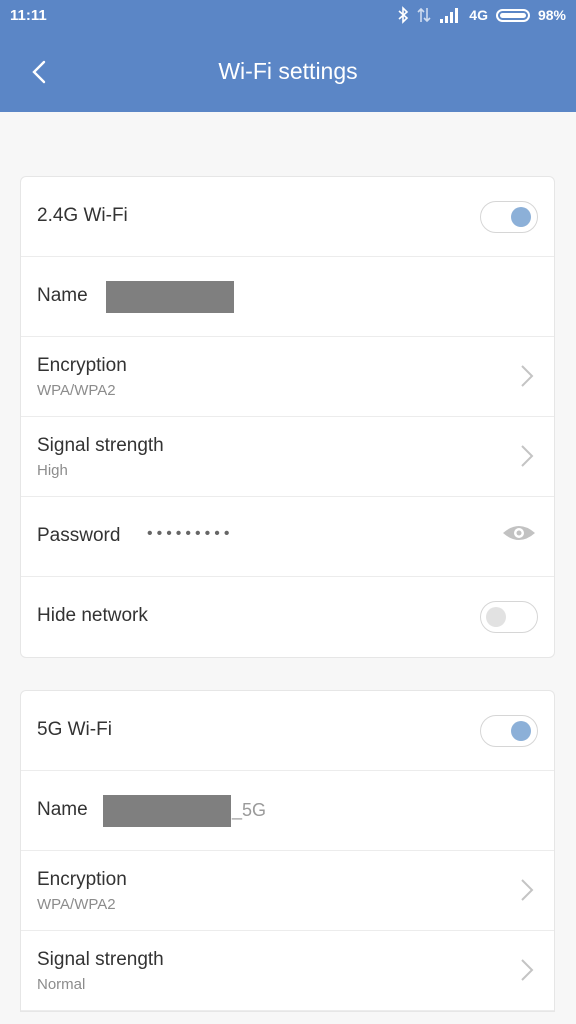  I want to click on page-title: Wi-Fi settings, so click(288, 71).